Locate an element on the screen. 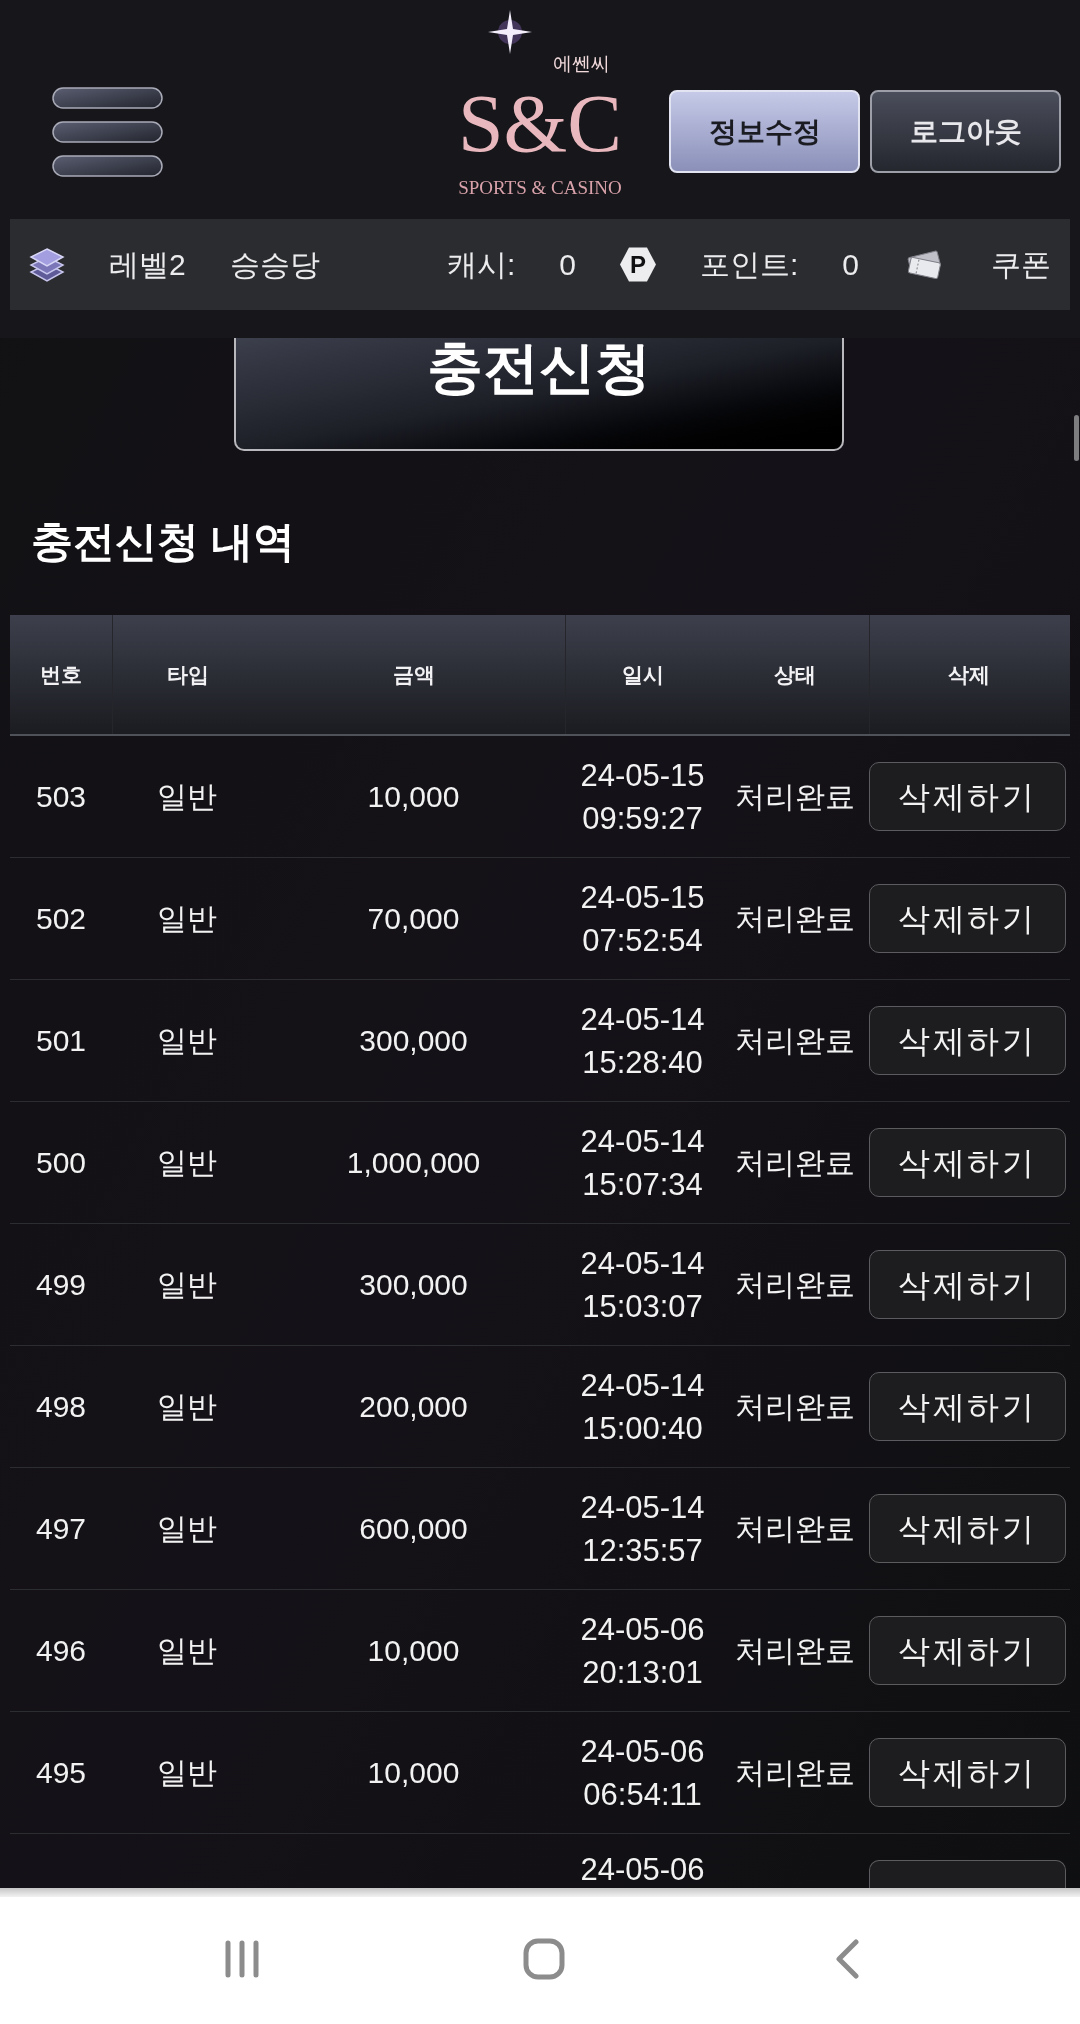 The image size is (1080, 2024). table-cell: 70,000 is located at coordinates (413, 918).